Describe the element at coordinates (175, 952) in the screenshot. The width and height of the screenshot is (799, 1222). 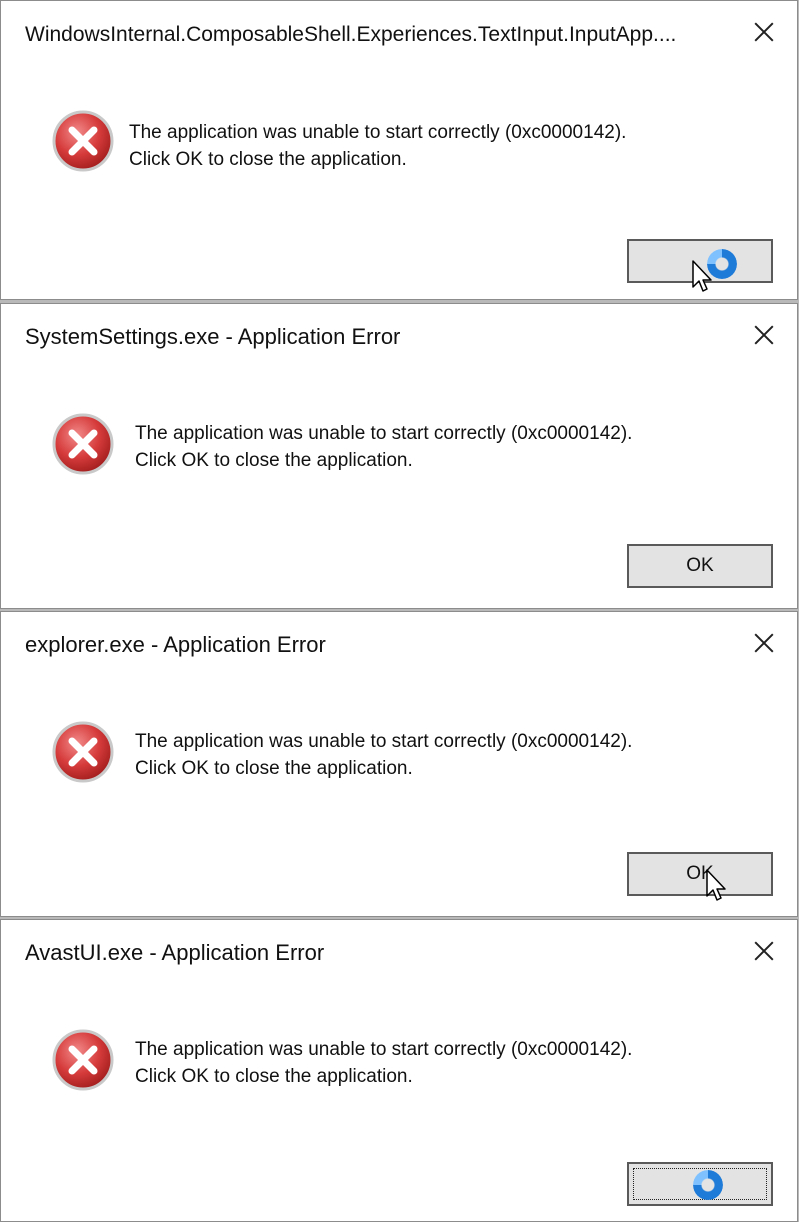
I see `dialog-title: AvastUI.exe - Application Error` at that location.